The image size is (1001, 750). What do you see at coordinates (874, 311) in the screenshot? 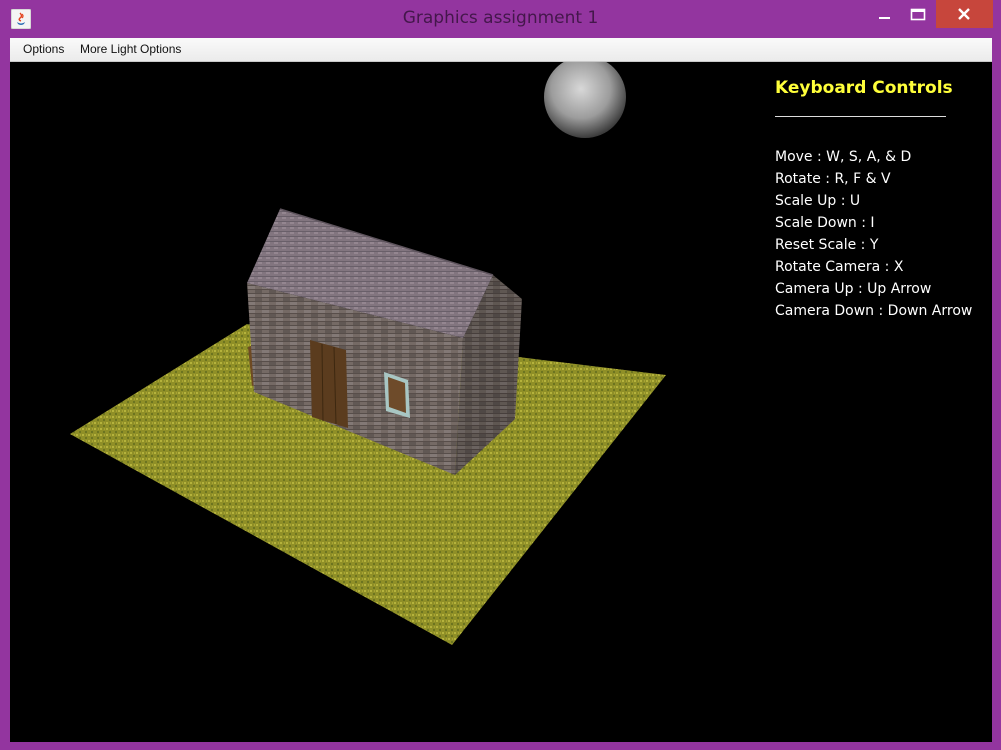
I see `control-camera-down: Camera Down : Down Arrow` at bounding box center [874, 311].